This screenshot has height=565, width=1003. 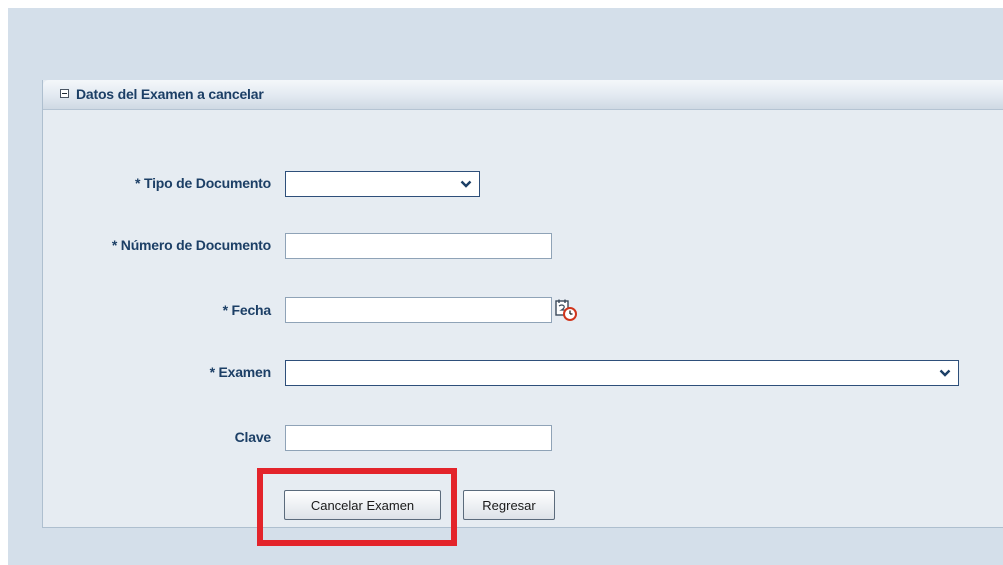 I want to click on collapse-icon, so click(x=64, y=93).